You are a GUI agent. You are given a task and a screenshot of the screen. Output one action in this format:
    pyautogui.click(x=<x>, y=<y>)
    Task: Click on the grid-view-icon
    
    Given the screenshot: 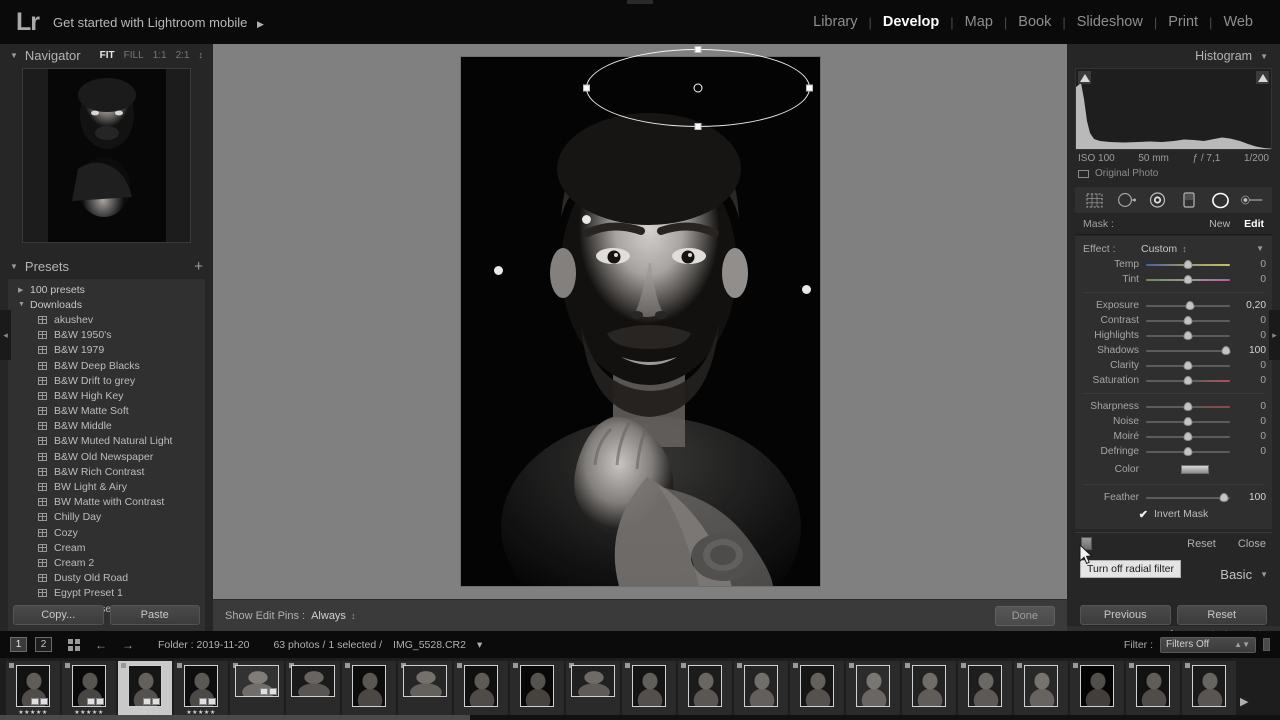 What is the action you would take?
    pyautogui.click(x=74, y=644)
    